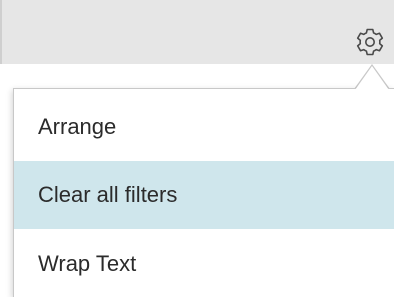 Image resolution: width=394 pixels, height=297 pixels. What do you see at coordinates (372, 78) in the screenshot?
I see `menu-caret` at bounding box center [372, 78].